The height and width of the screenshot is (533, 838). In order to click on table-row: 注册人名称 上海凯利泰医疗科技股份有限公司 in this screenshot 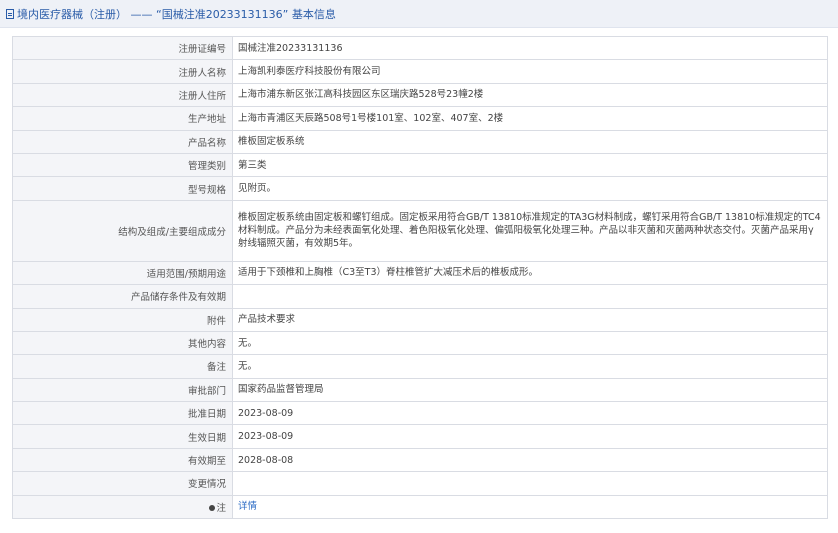, I will do `click(420, 71)`.